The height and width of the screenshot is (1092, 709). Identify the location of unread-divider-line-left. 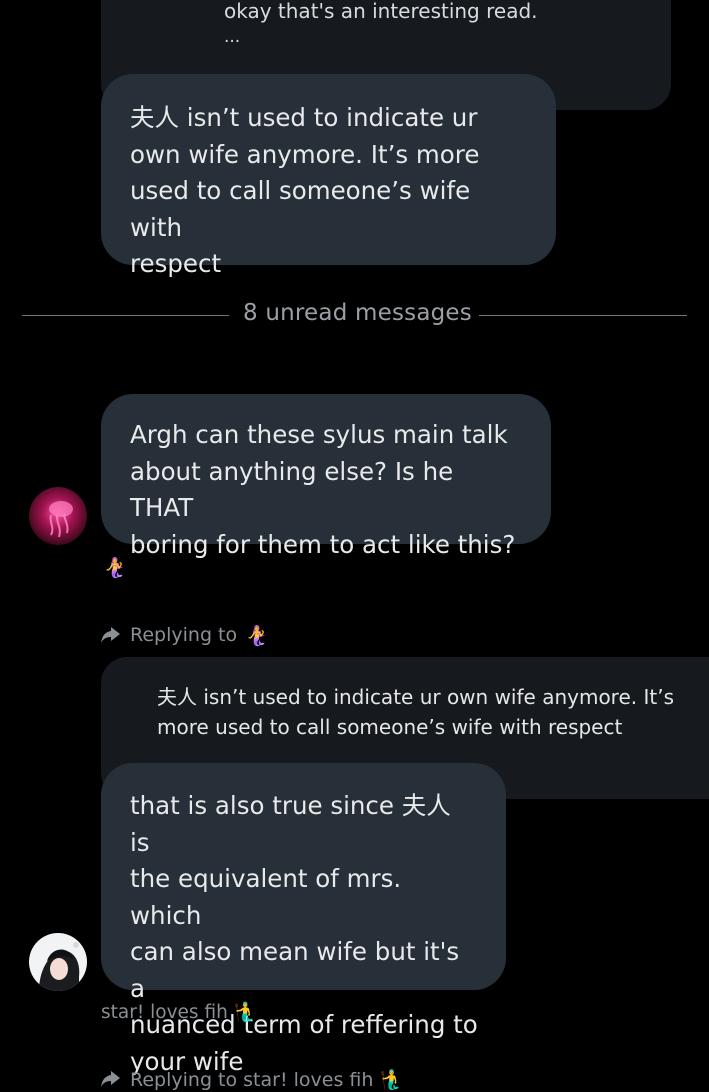
(125, 315).